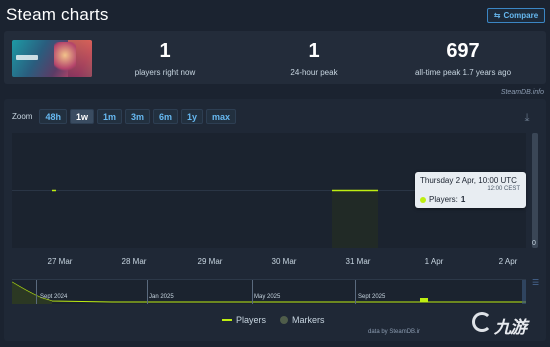 The image size is (550, 347). What do you see at coordinates (57, 14) in the screenshot?
I see `page-title: Steam charts` at bounding box center [57, 14].